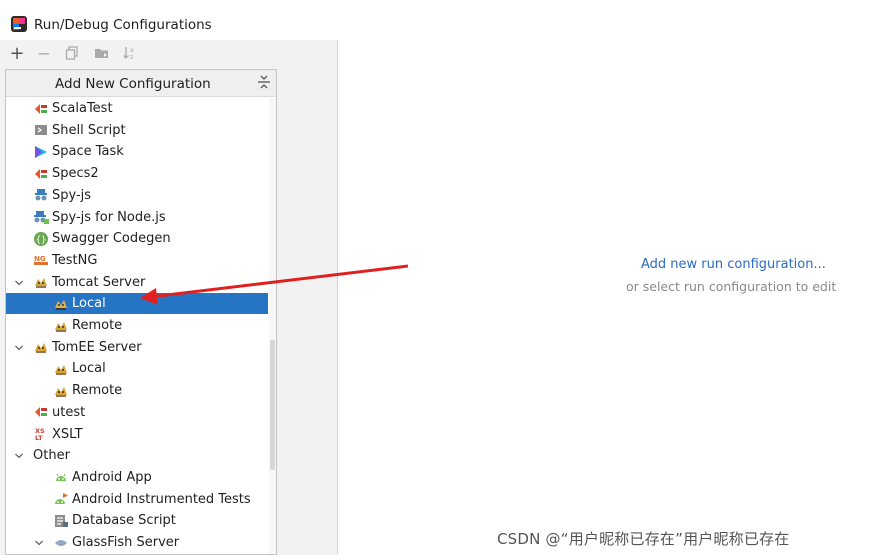  Describe the element at coordinates (109, 217) in the screenshot. I see `tree-item-label: Spy-js for Node.js` at that location.